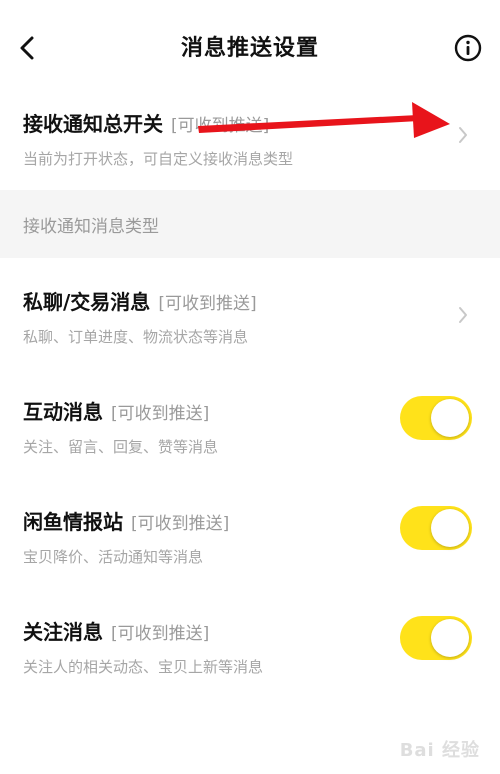  I want to click on section-title: 接收通知消息类型, so click(91, 227).